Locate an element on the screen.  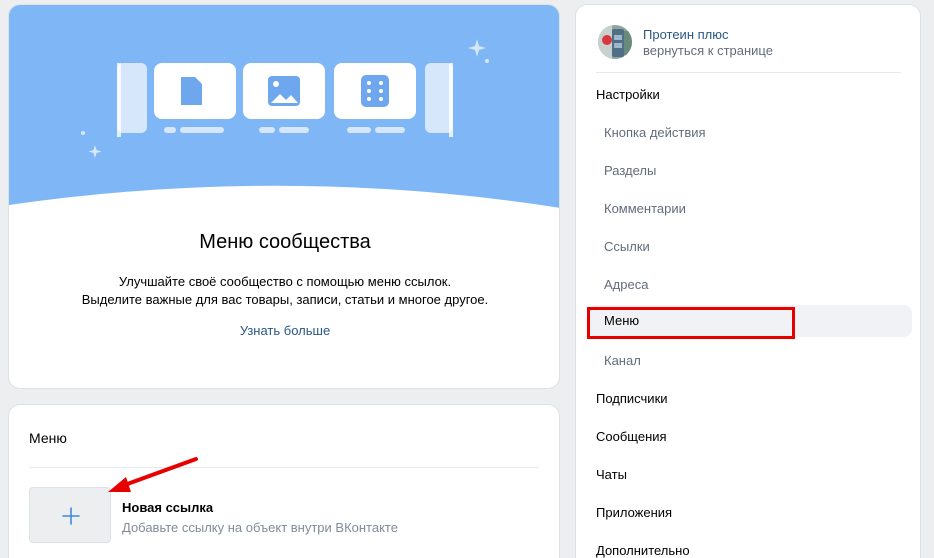
nav-links: Ссылки is located at coordinates (754, 247).